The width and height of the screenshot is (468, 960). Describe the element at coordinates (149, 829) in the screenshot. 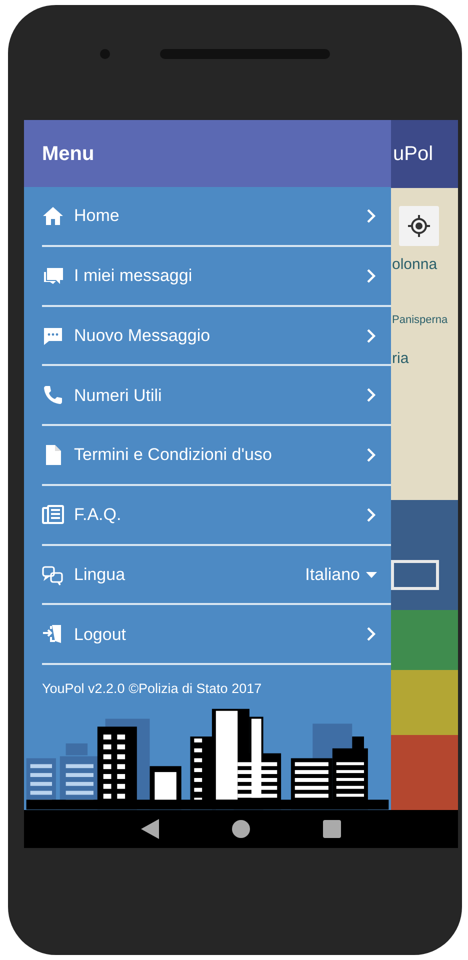

I see `back-icon` at that location.